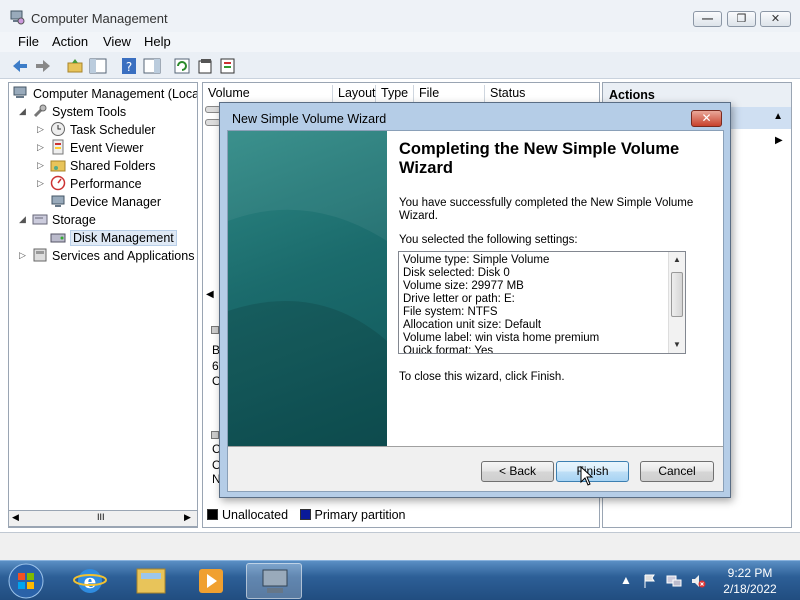 The height and width of the screenshot is (600, 800). Describe the element at coordinates (58, 238) in the screenshot. I see `disk-management-icon` at that location.